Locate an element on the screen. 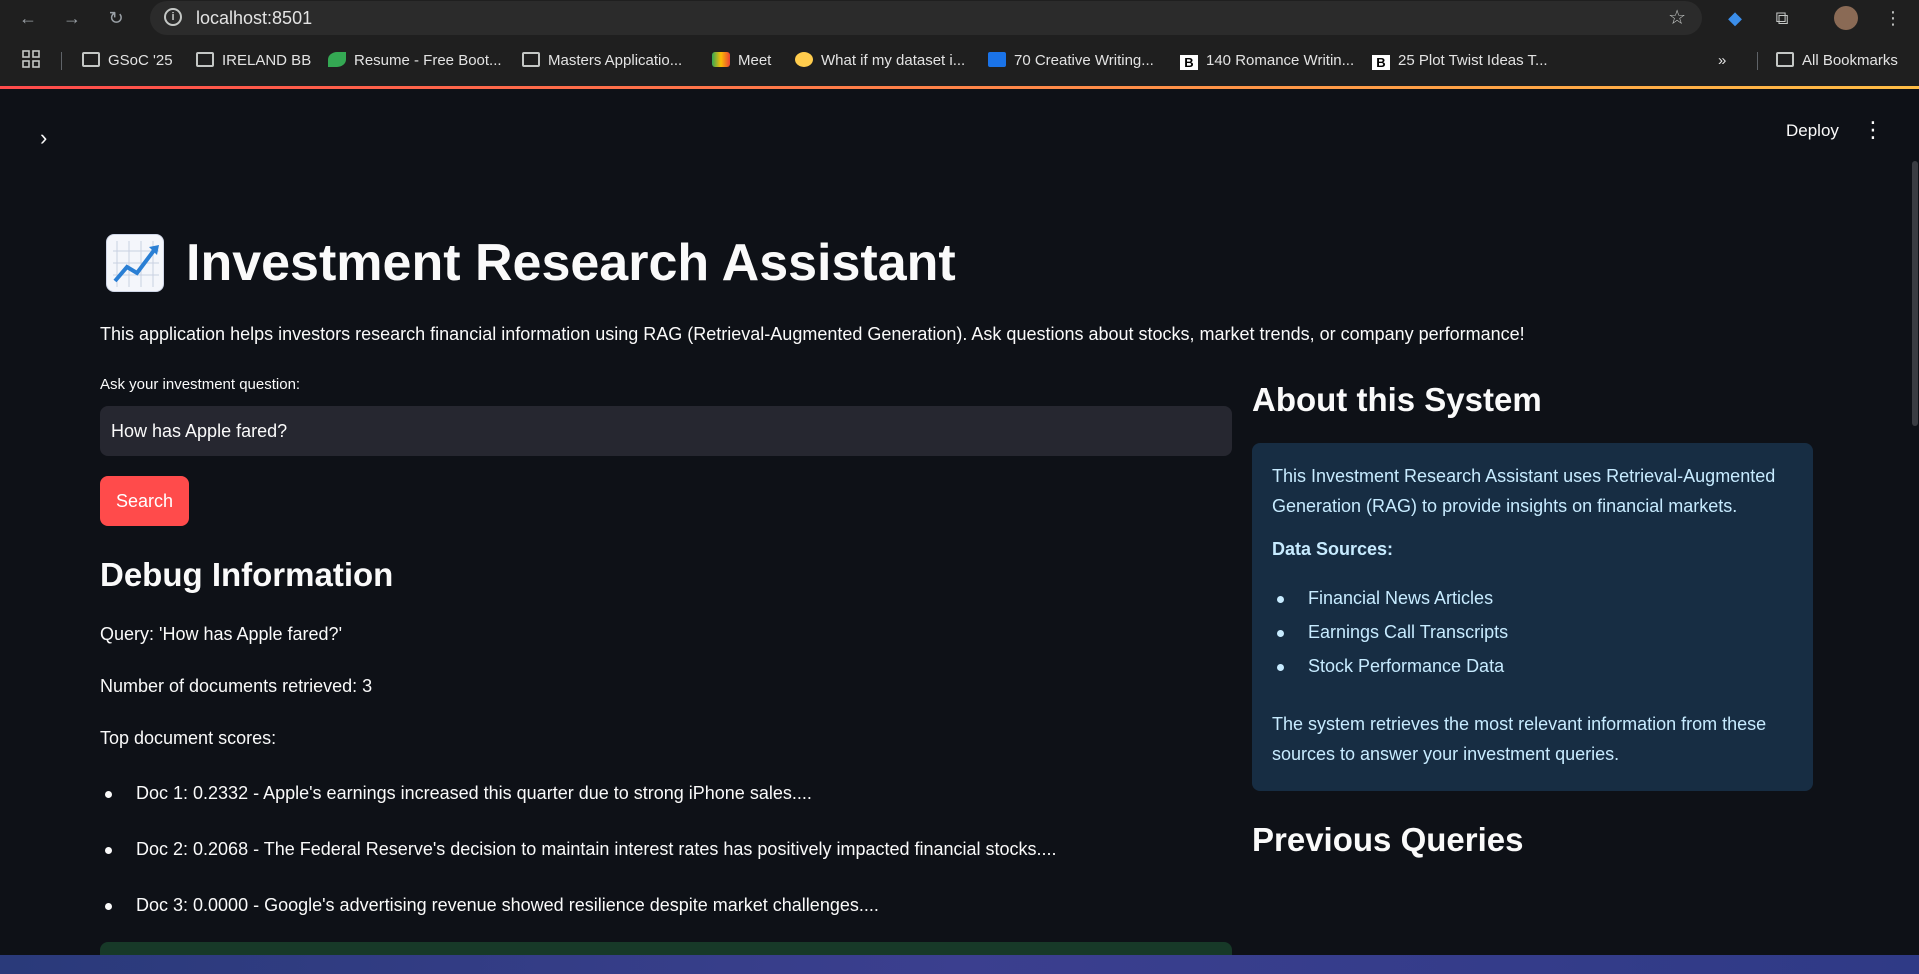  scrollbar is located at coordinates (1915, 293).